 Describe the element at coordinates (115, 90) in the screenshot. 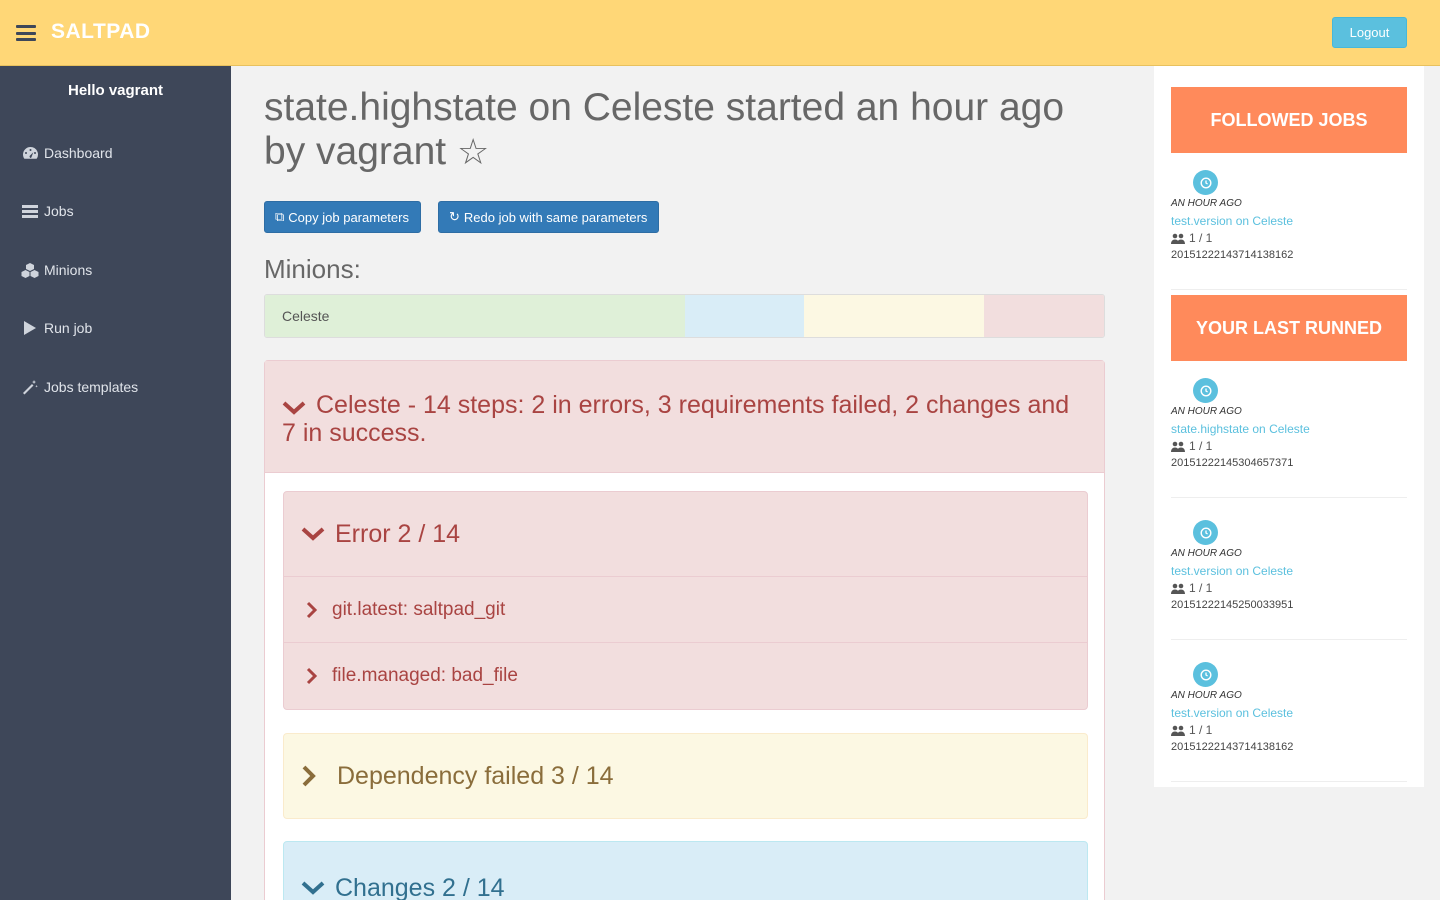

I see `user-greeting: Hello vagrant` at that location.